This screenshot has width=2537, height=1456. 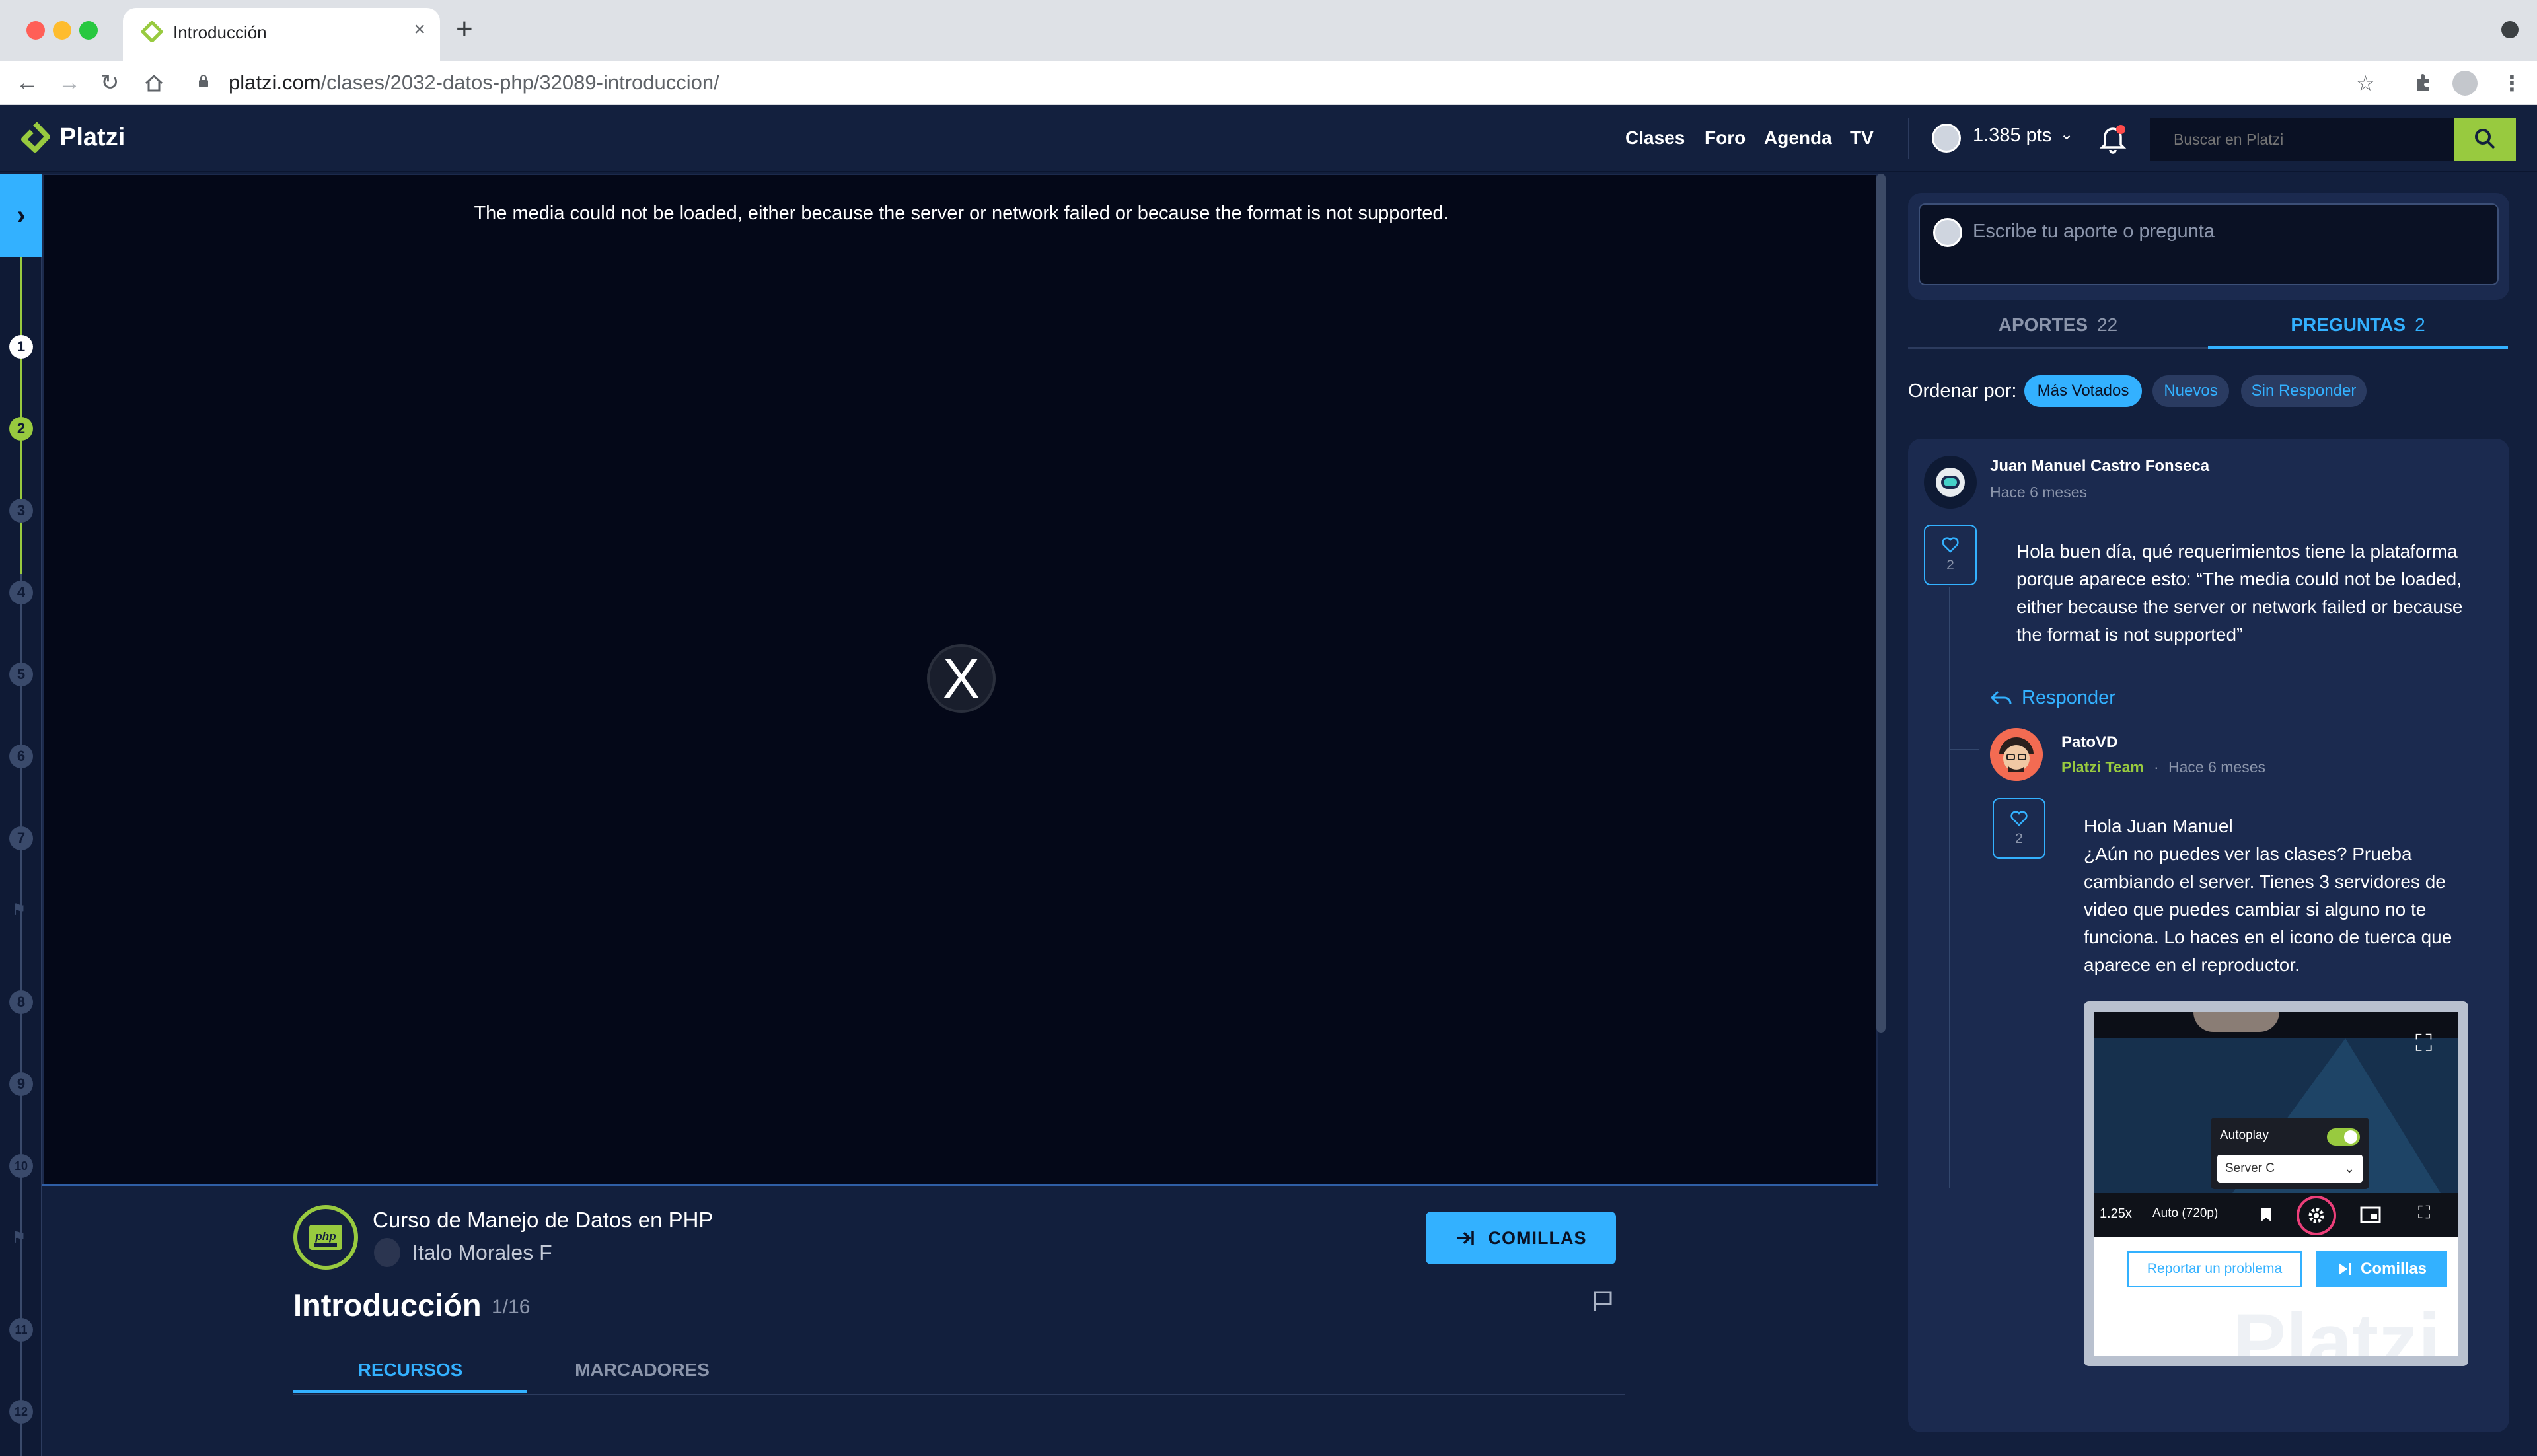 What do you see at coordinates (2012, 136) in the screenshot?
I see `user-points: 1.385 pts` at bounding box center [2012, 136].